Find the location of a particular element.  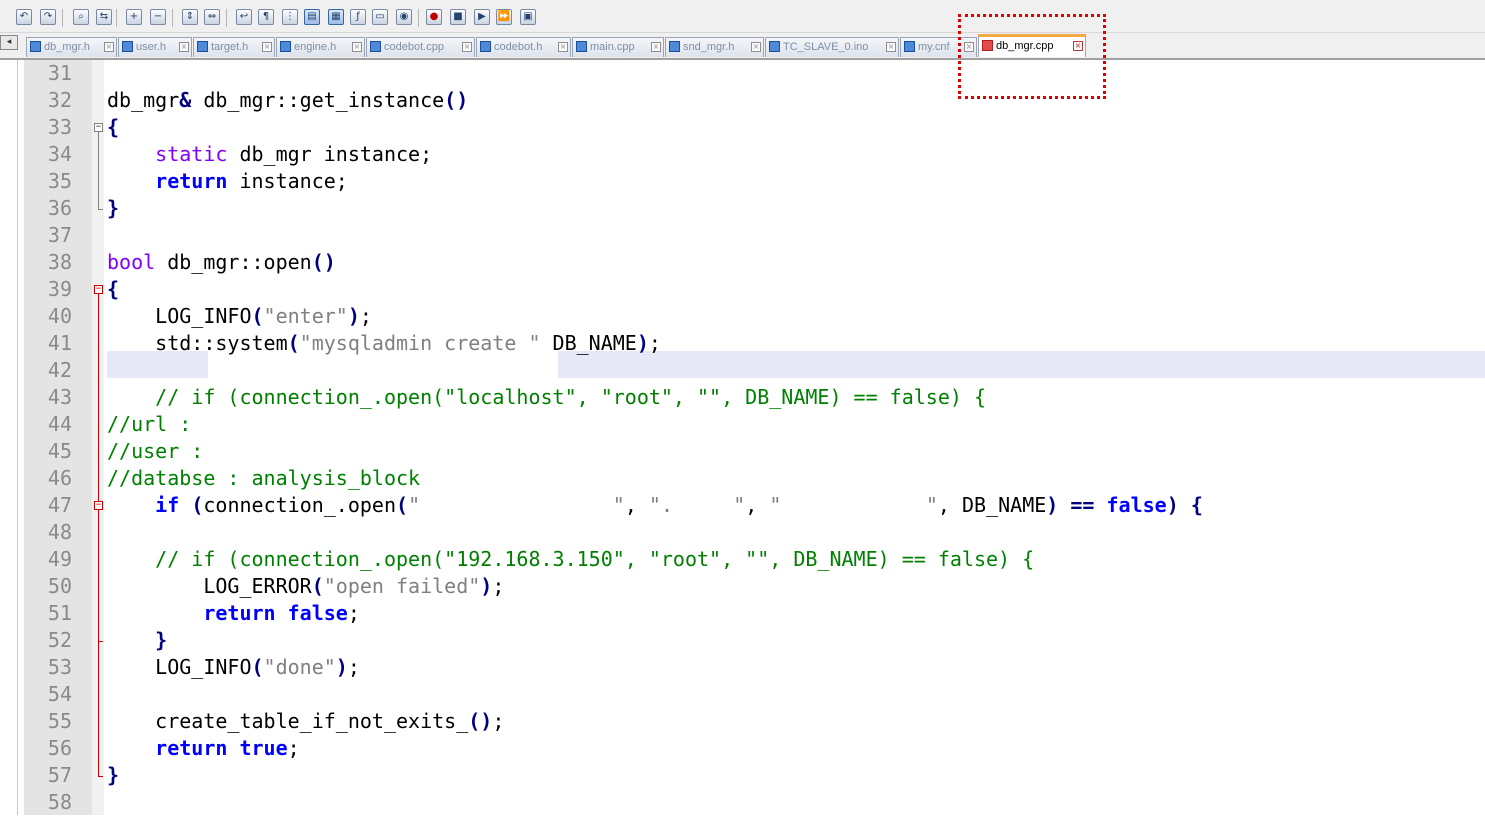

macro-run-multiple-icon: ⏩ is located at coordinates (504, 17).